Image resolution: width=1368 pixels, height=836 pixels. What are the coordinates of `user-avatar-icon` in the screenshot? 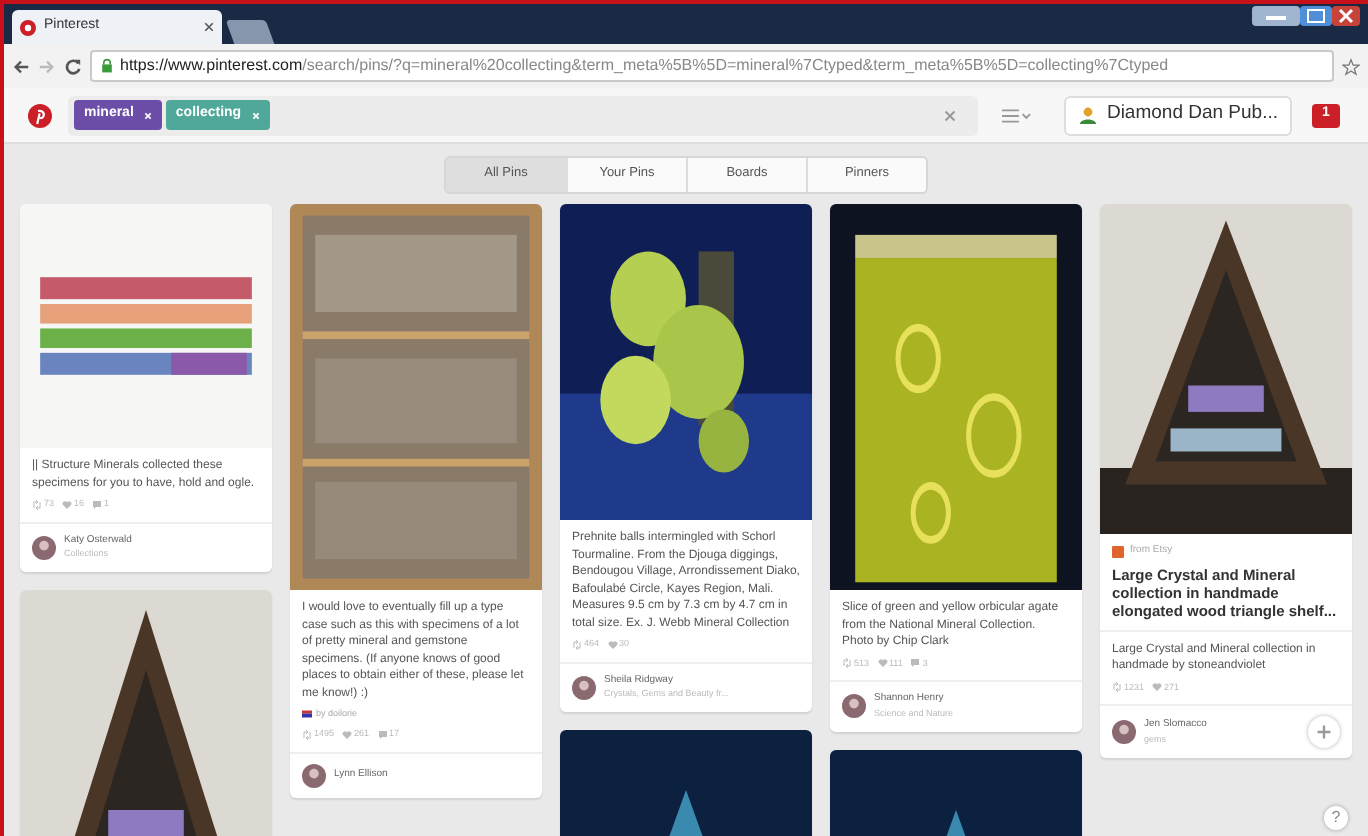 It's located at (1088, 115).